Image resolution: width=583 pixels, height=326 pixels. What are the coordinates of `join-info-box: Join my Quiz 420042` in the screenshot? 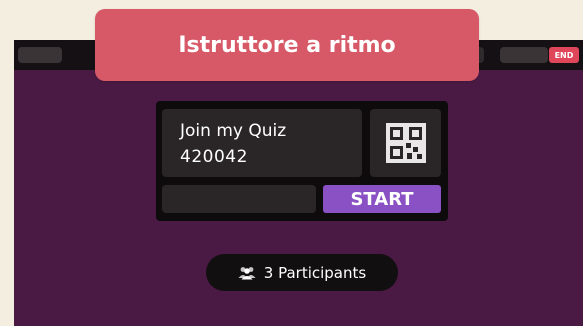 It's located at (262, 143).